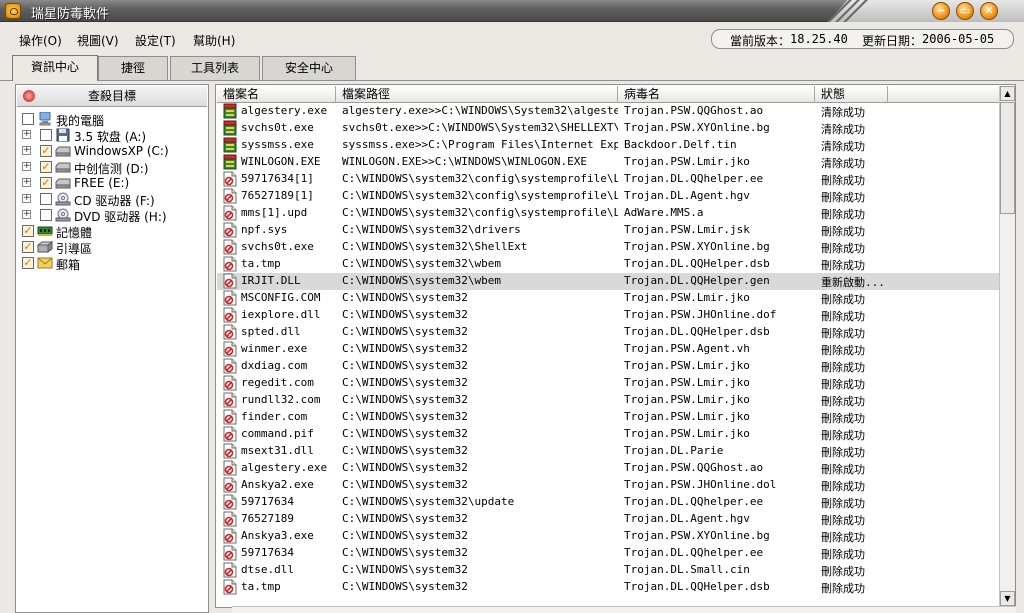 The image size is (1024, 613). I want to click on column-header-filename: 檔案名, so click(276, 94).